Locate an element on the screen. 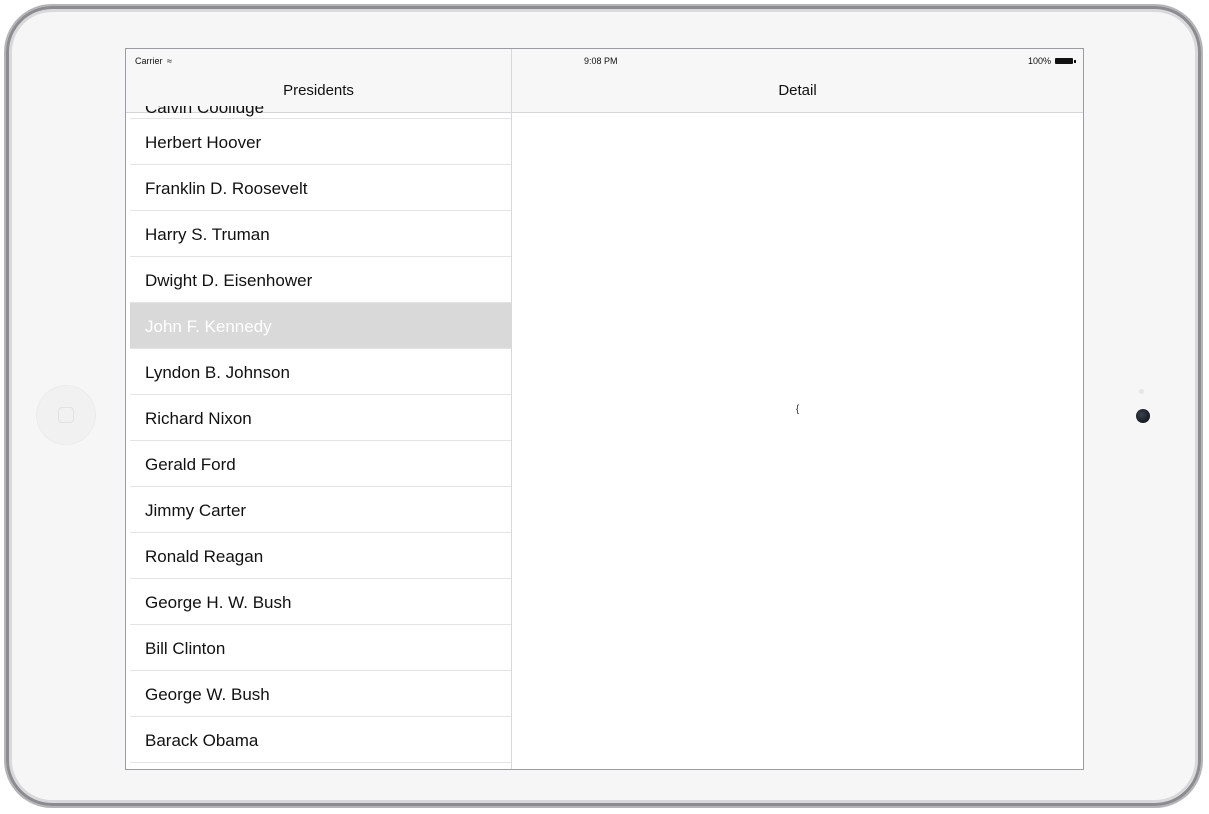  list-item-label: Bill Clinton is located at coordinates (185, 648).